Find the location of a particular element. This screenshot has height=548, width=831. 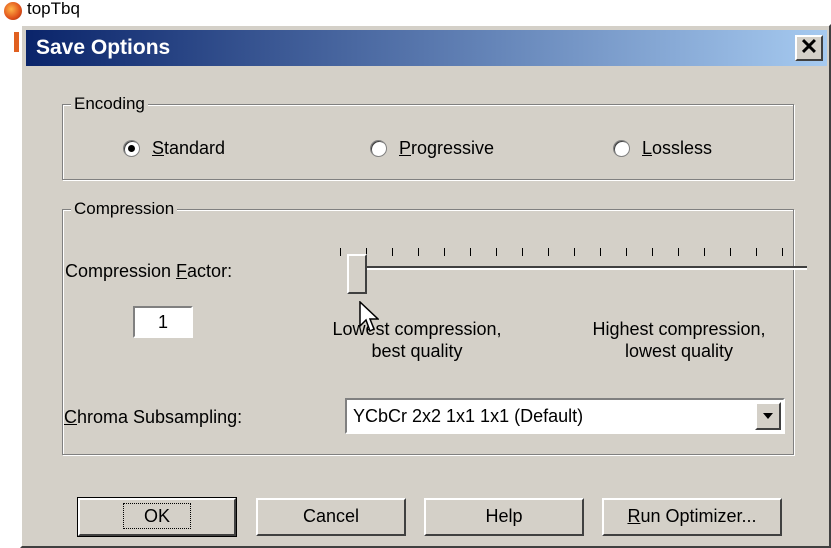

close-button: ✕ is located at coordinates (809, 48).